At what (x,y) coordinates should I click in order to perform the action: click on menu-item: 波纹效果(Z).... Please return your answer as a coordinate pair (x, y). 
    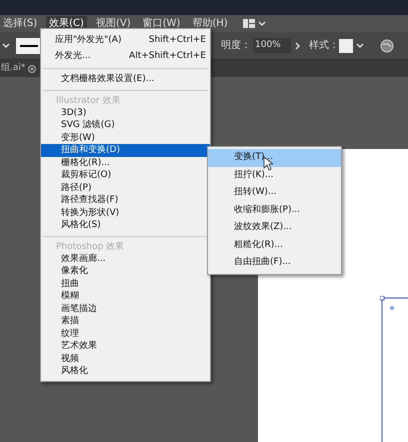
    Looking at the image, I should click on (274, 227).